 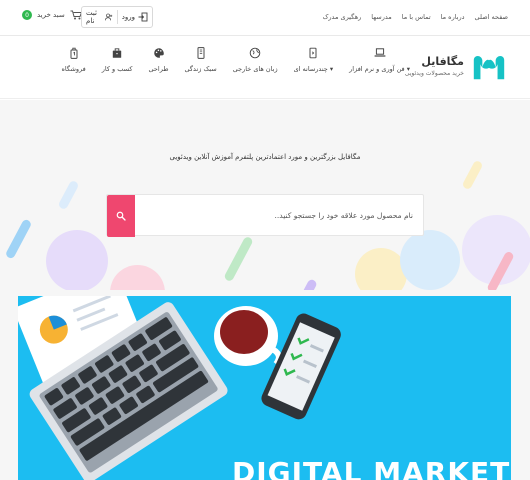 What do you see at coordinates (342, 17) in the screenshot?
I see `link-certificate-tracking: رهگیری مدرک` at bounding box center [342, 17].